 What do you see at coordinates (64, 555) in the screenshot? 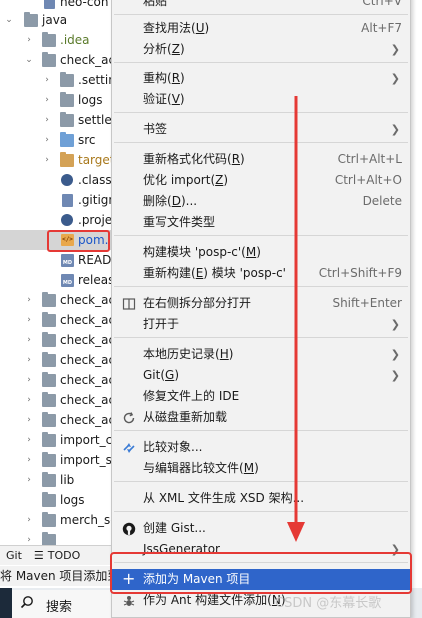
I see `tab-todo-label: TODO` at bounding box center [64, 555].